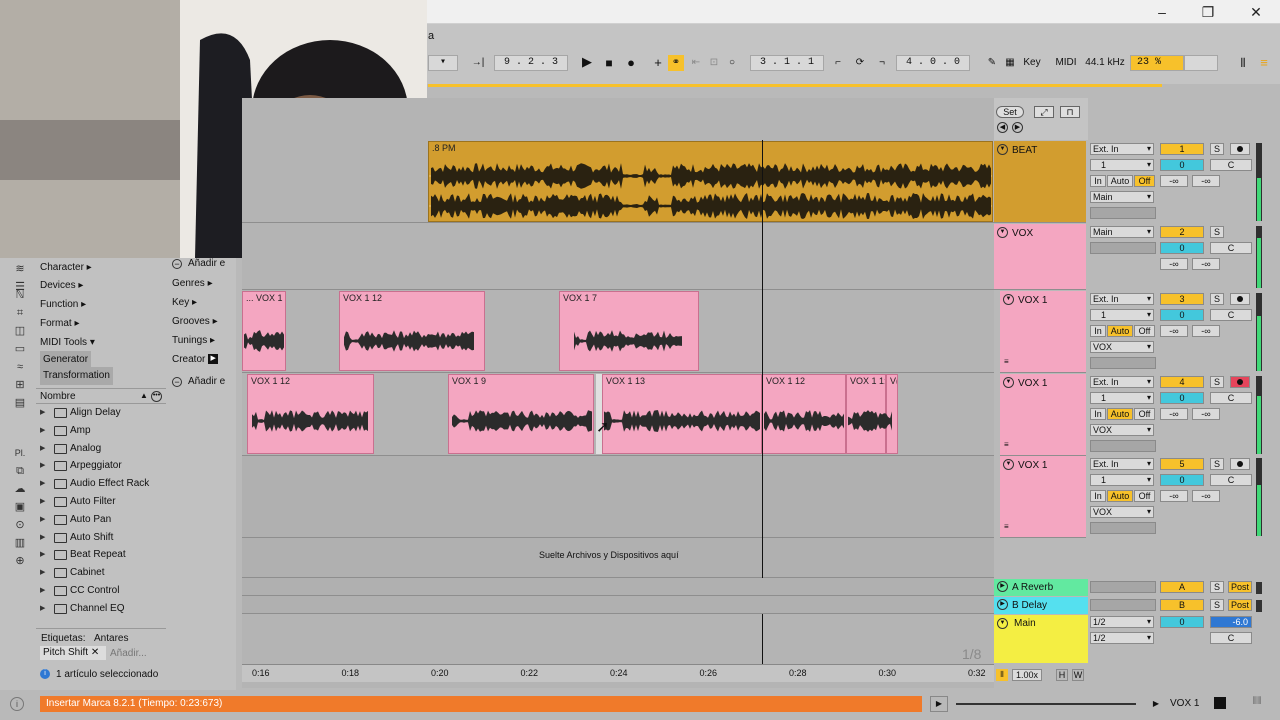 The height and width of the screenshot is (720, 1280). Describe the element at coordinates (101, 538) in the screenshot. I see `list-item: ▶ Auto Shift` at that location.